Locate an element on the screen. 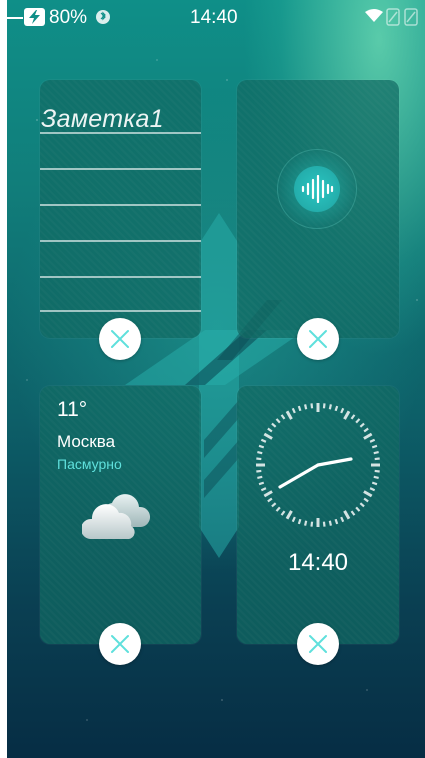  weather-widget: 11° Москва Пасмурно is located at coordinates (120, 515).